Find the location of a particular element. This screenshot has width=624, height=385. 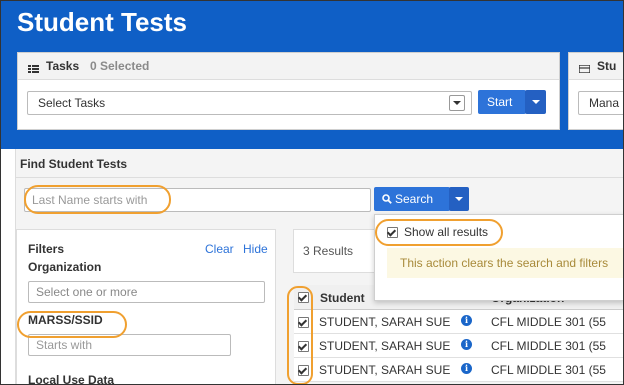

panel-pointer-arrow is located at coordinates (555, 139).